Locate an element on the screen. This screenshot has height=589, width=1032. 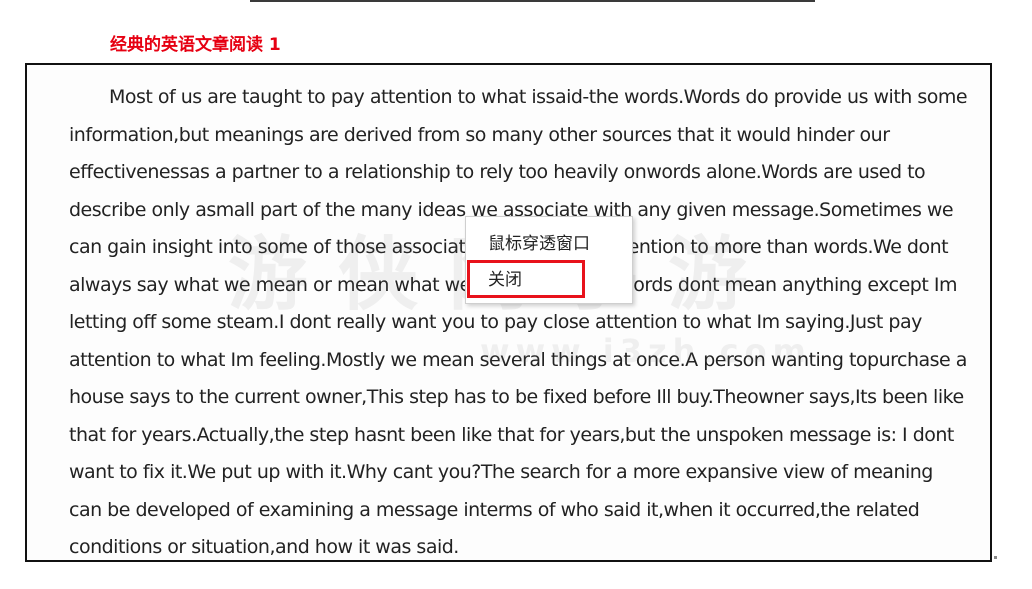
menu-item-close: 关闭 is located at coordinates (505, 277).